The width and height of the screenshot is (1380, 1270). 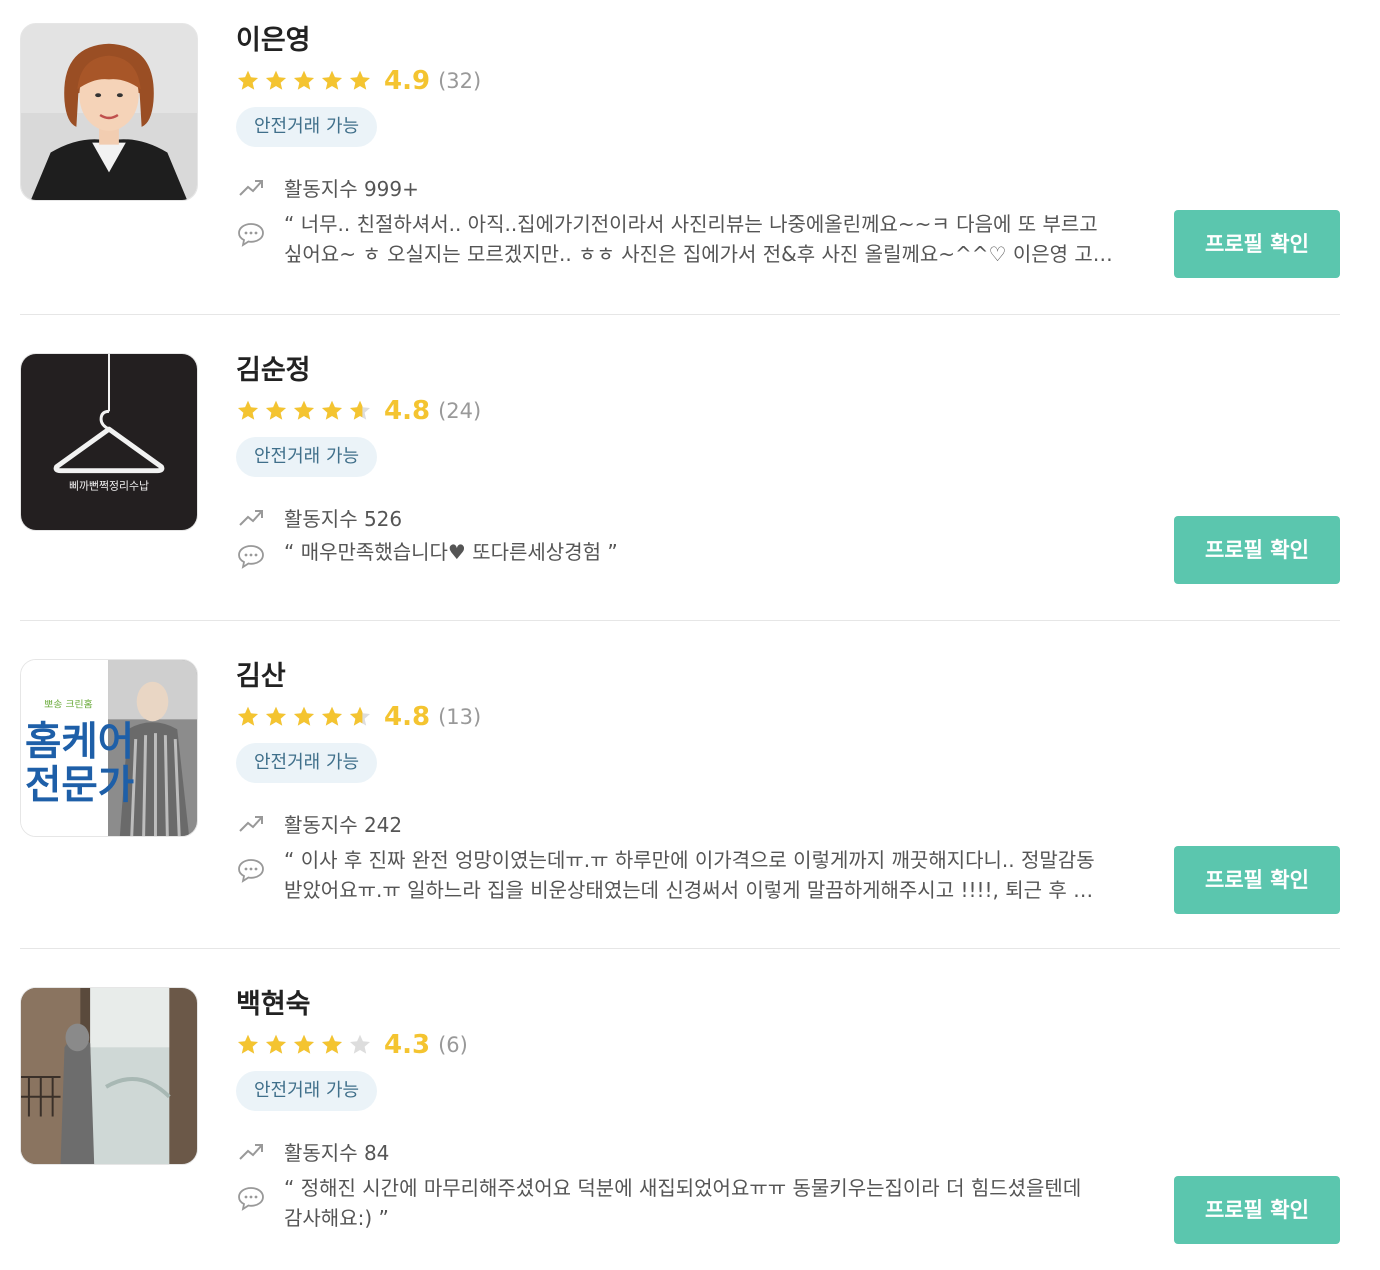 I want to click on banner-line-2: 전문가, so click(x=79, y=785).